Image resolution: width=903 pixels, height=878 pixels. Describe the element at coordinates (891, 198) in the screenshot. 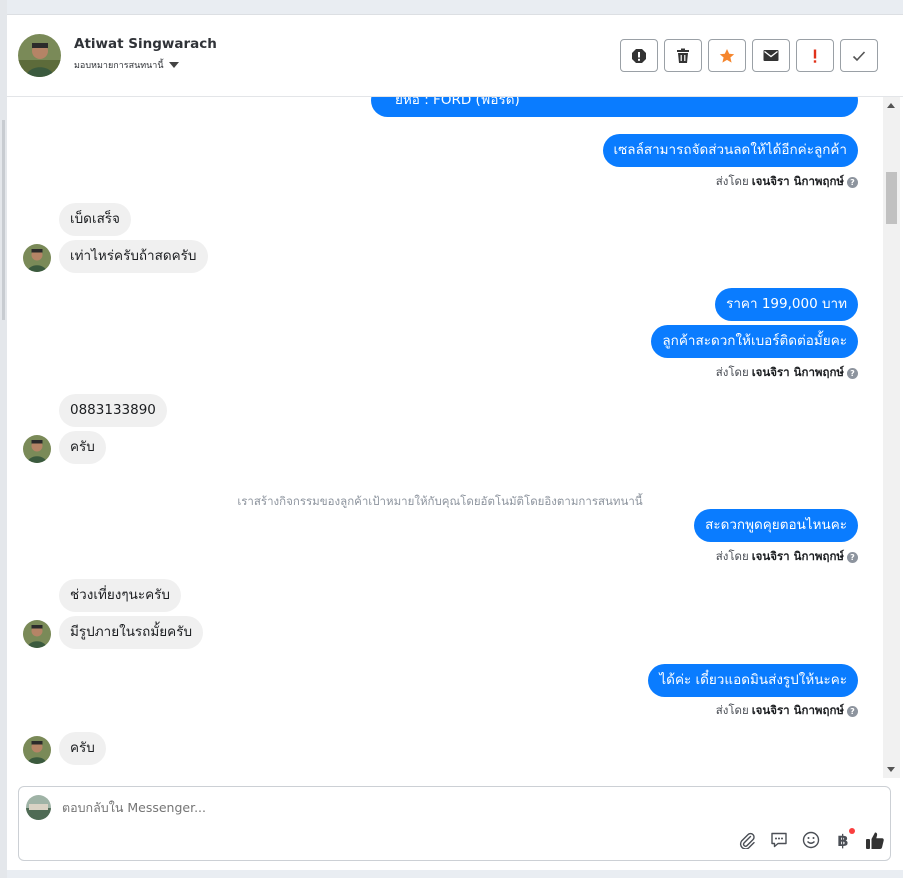

I see `scrollbar-thumb` at that location.